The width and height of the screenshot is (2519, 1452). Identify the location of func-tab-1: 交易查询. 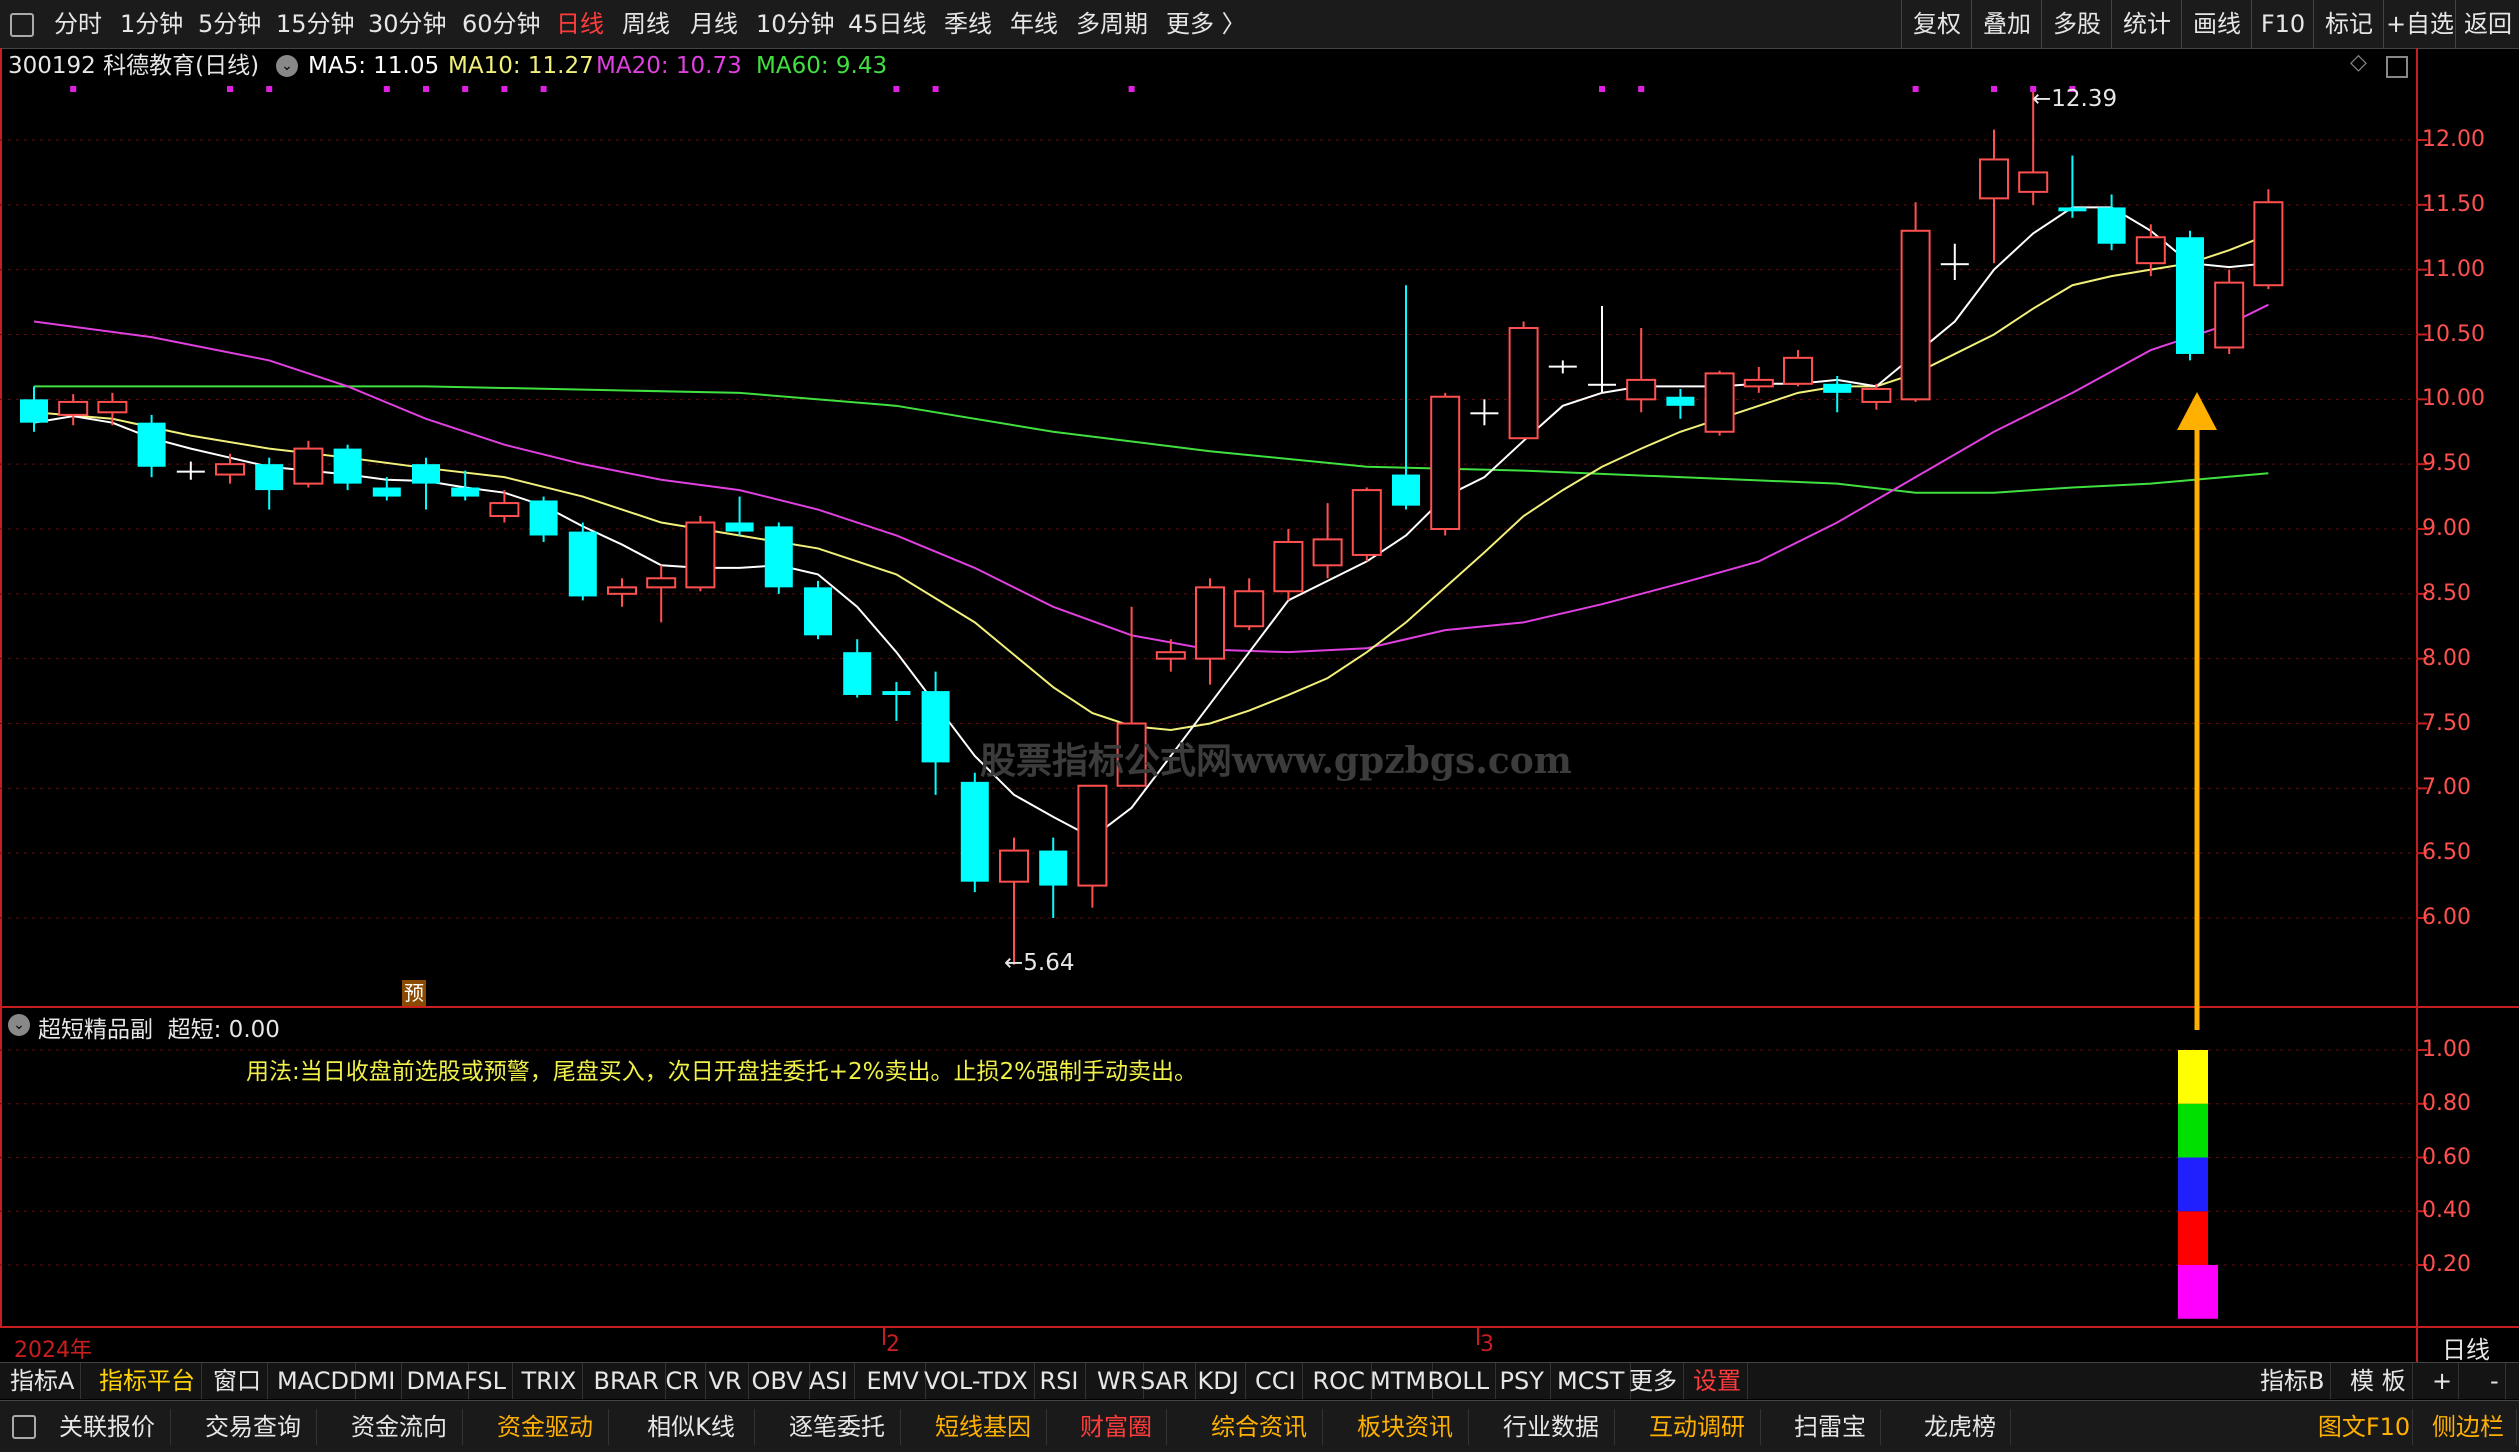
(253, 1427).